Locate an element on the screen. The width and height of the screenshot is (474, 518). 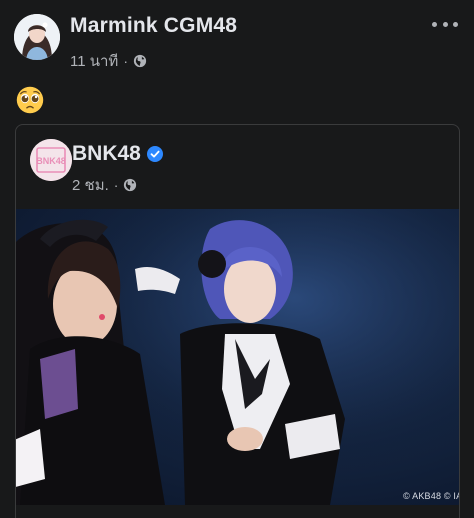
shared-post-time: 2 ชม. is located at coordinates (90, 185).